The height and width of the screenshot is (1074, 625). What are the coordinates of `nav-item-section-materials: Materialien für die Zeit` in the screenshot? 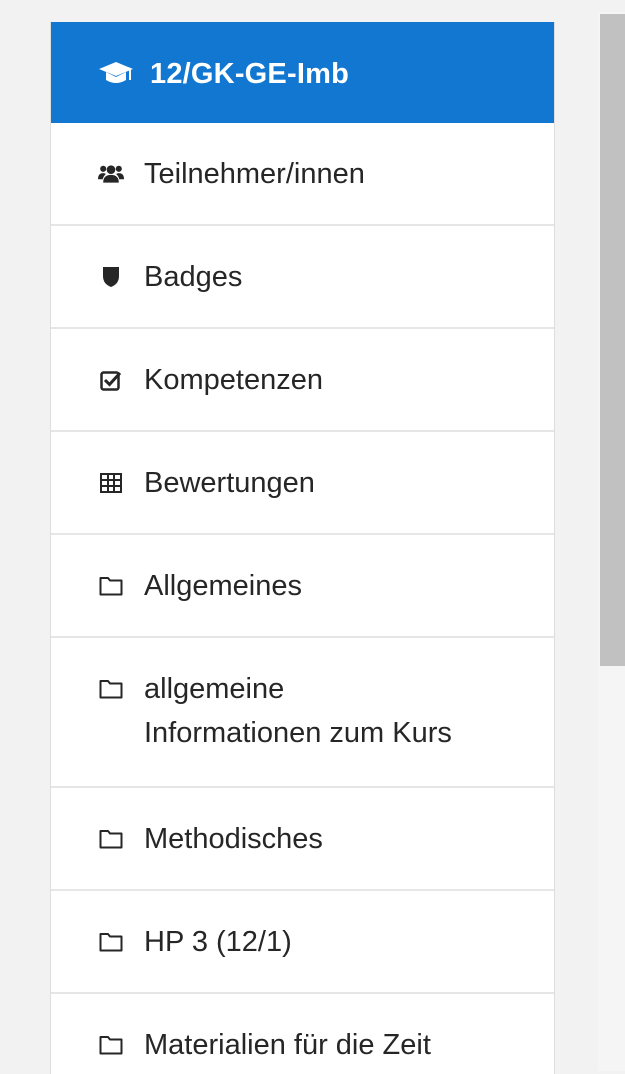 It's located at (302, 1034).